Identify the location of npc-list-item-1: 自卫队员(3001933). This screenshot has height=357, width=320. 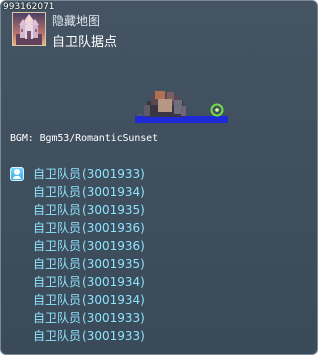
(77, 174).